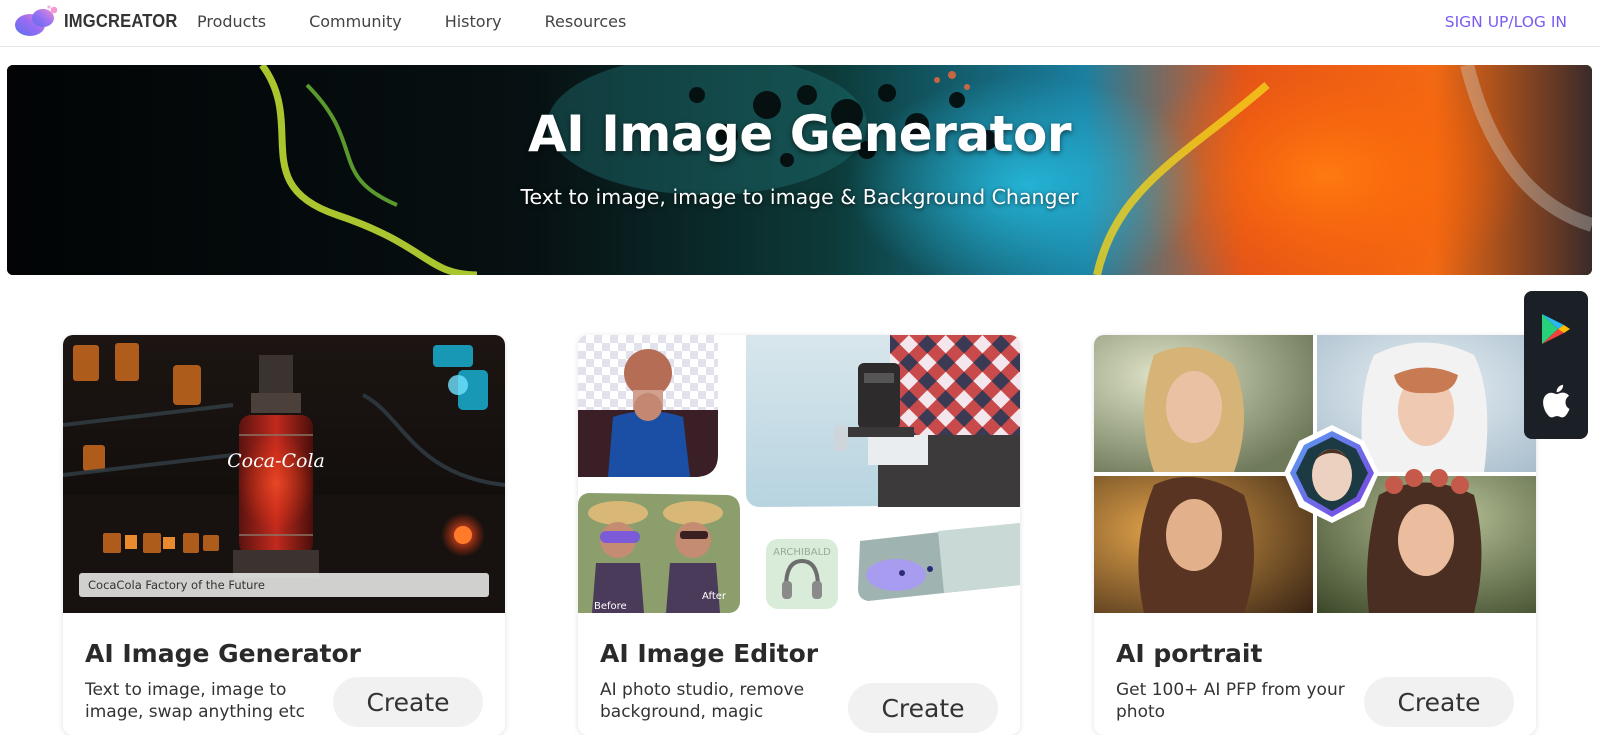  What do you see at coordinates (276, 461) in the screenshot?
I see `coca-cola-logo-text: Coca-Cola` at bounding box center [276, 461].